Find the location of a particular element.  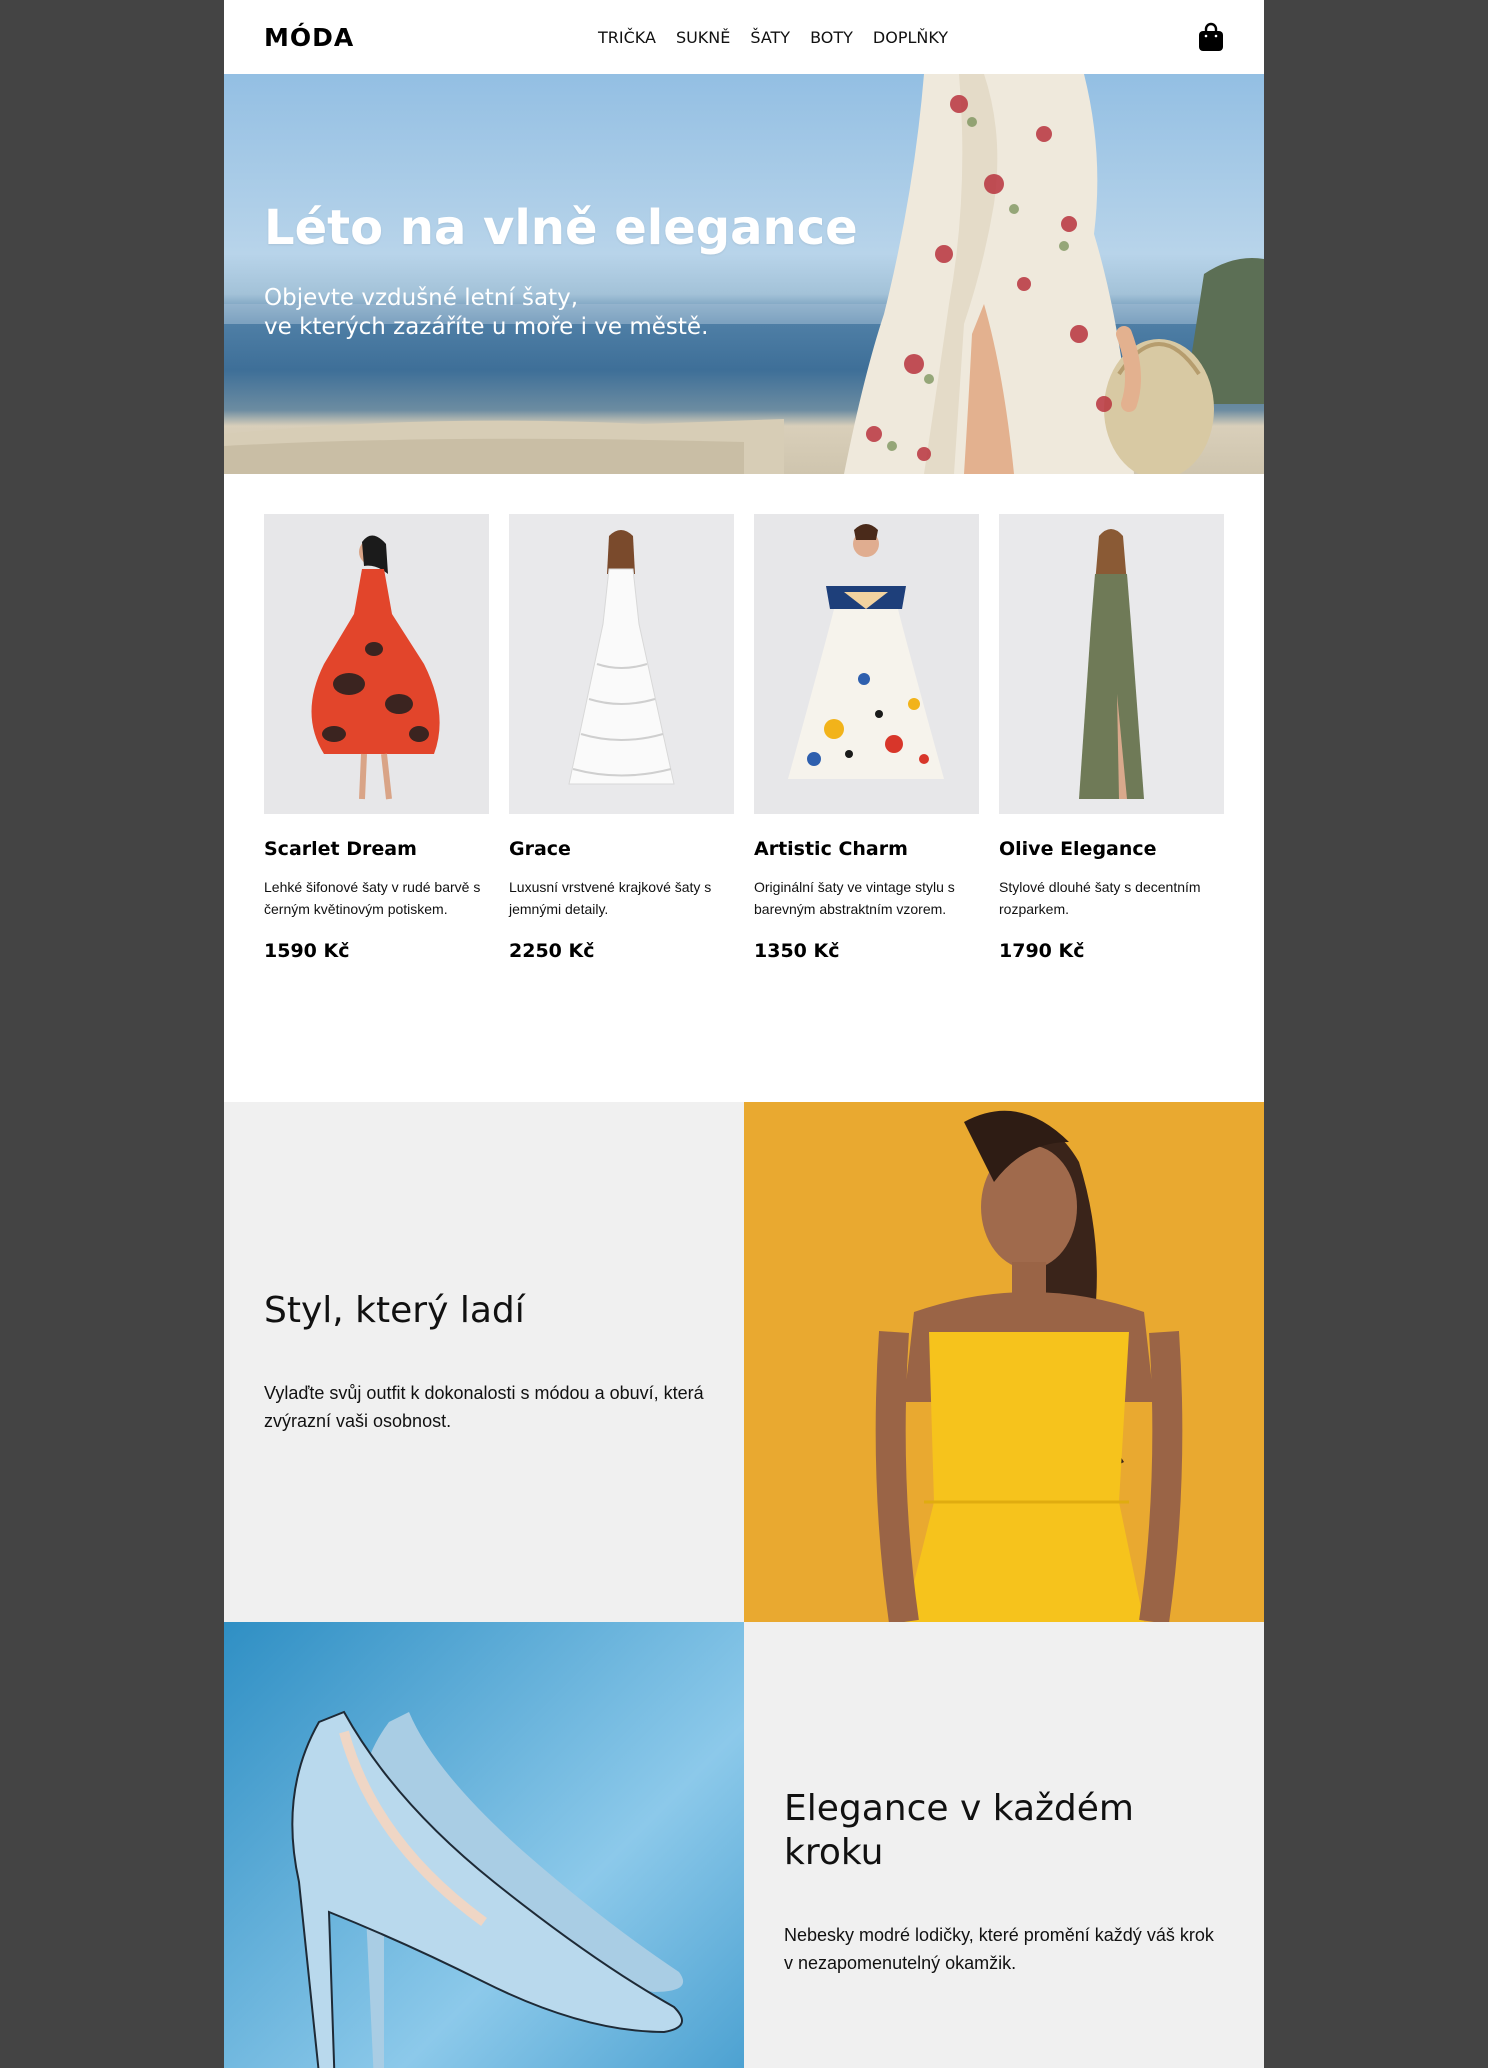

product-price: 1590 Kč is located at coordinates (307, 951).